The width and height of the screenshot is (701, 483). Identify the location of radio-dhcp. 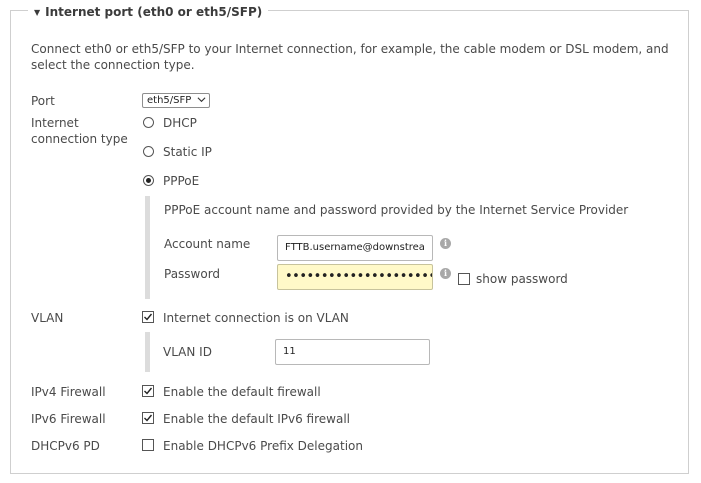
(148, 122).